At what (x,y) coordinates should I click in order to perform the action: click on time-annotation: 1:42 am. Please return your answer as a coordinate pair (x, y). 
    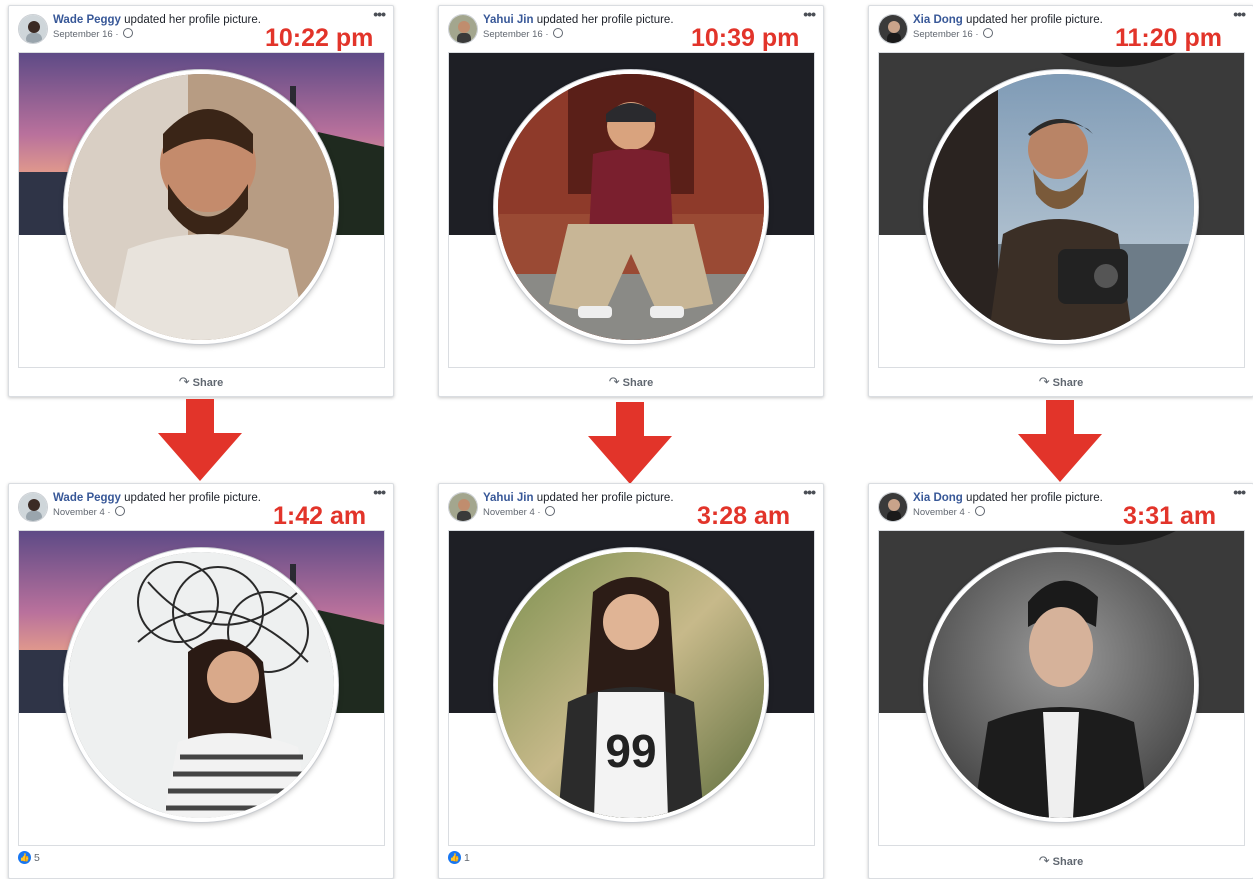
    Looking at the image, I should click on (320, 516).